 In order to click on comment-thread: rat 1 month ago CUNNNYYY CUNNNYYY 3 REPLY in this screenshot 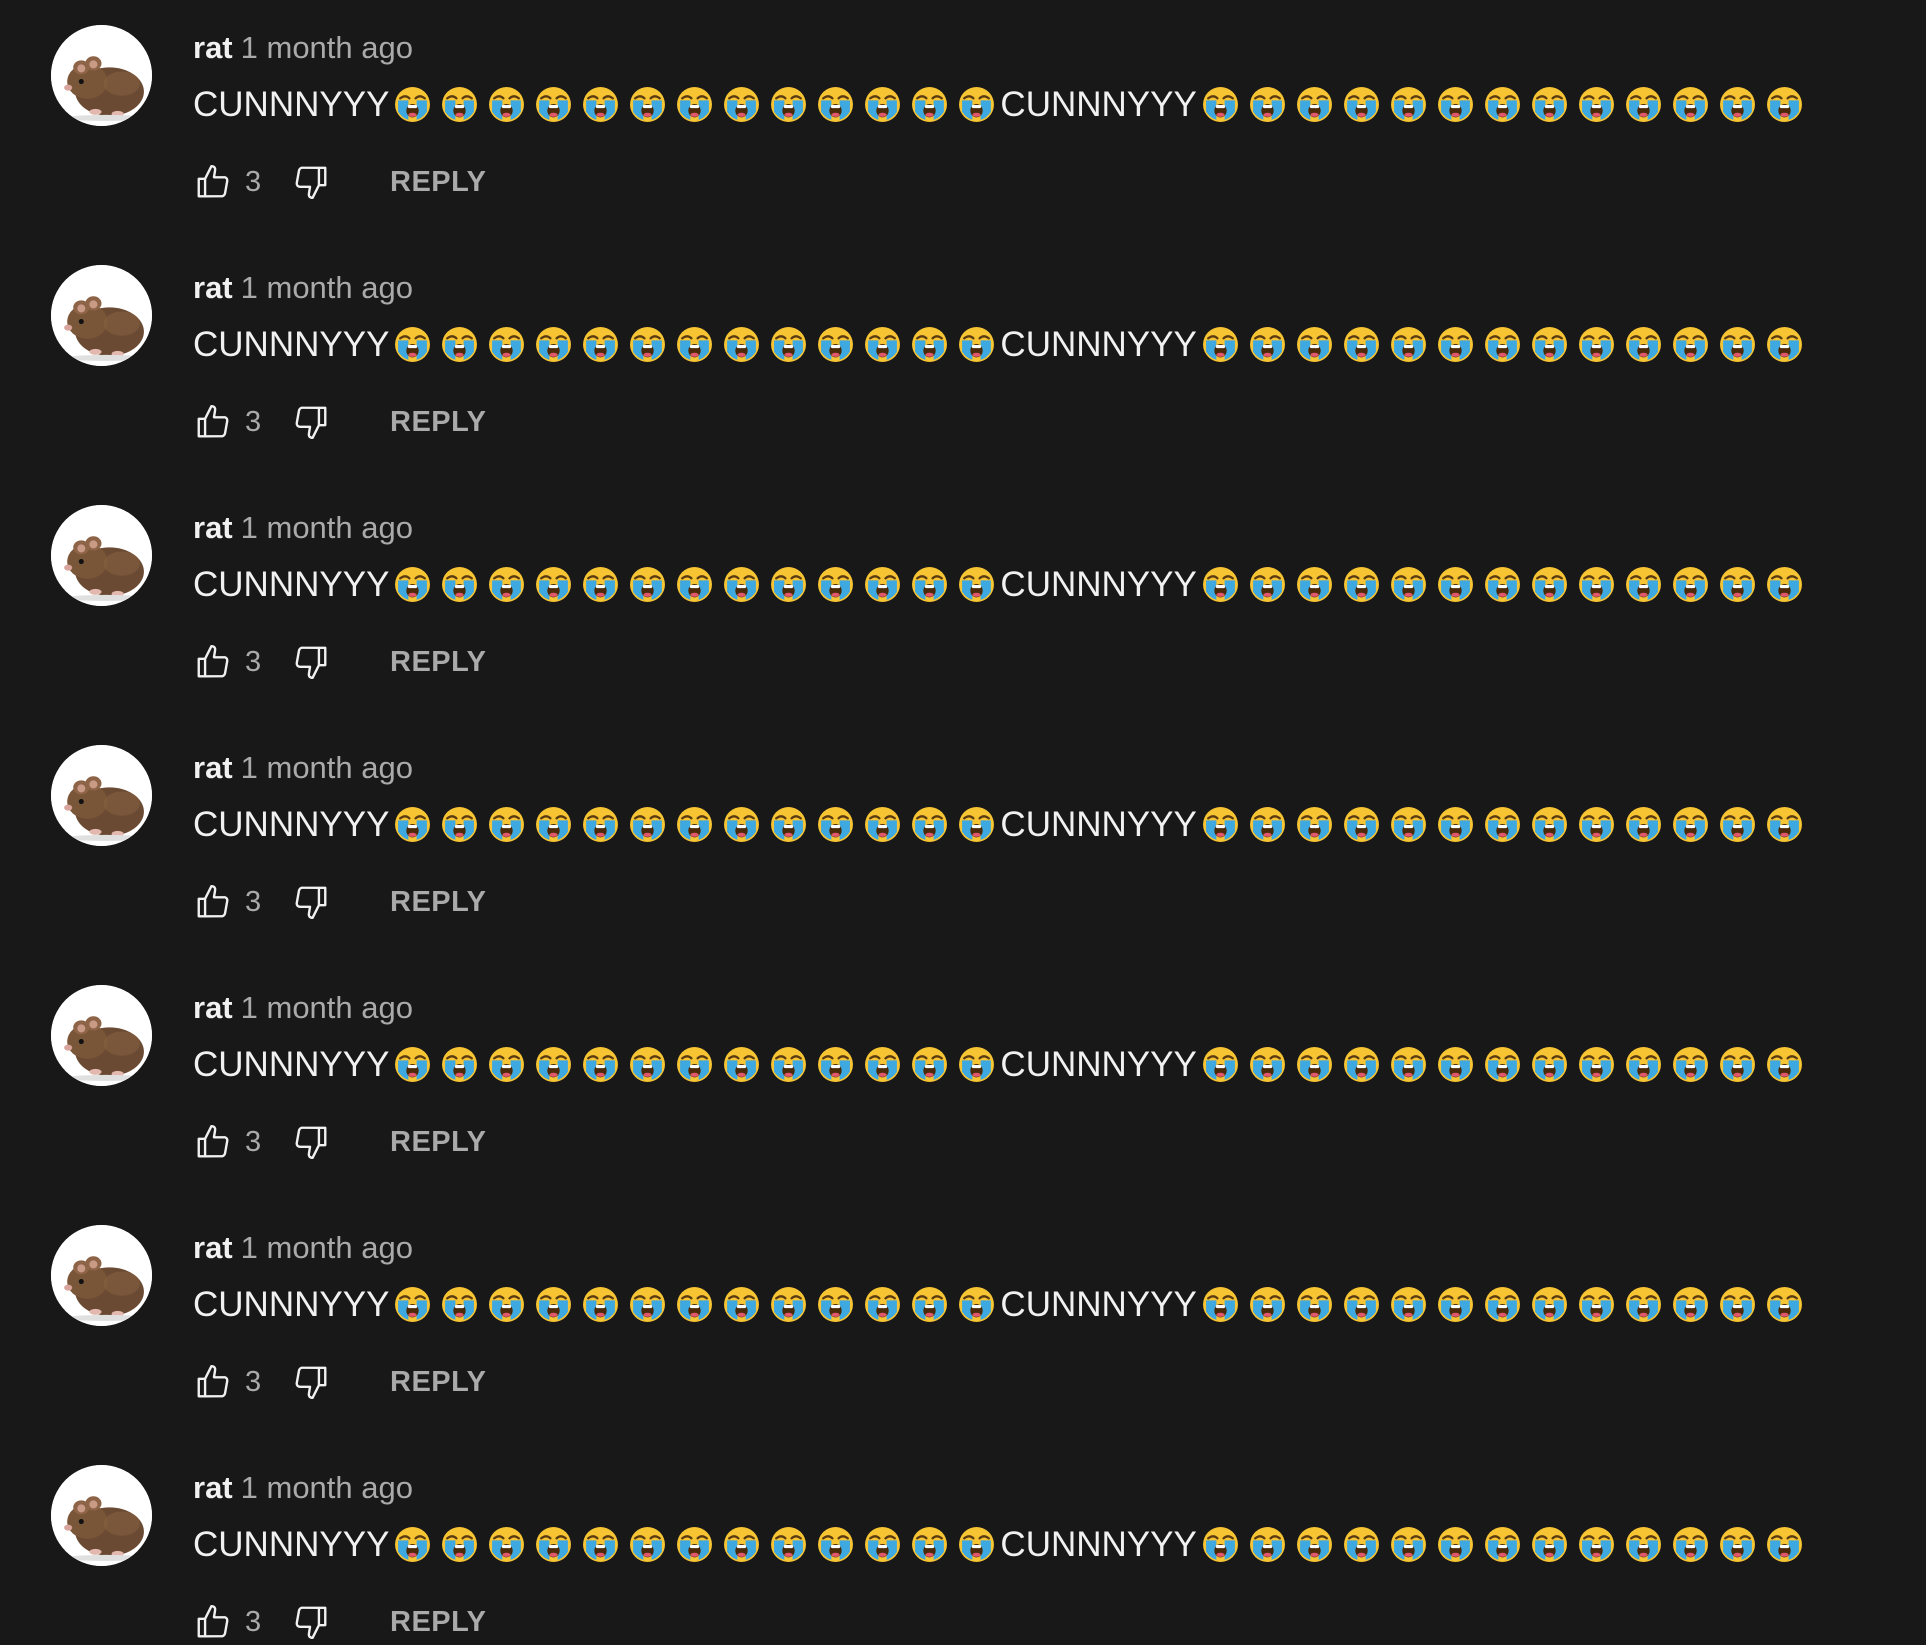, I will do `click(963, 1542)`.